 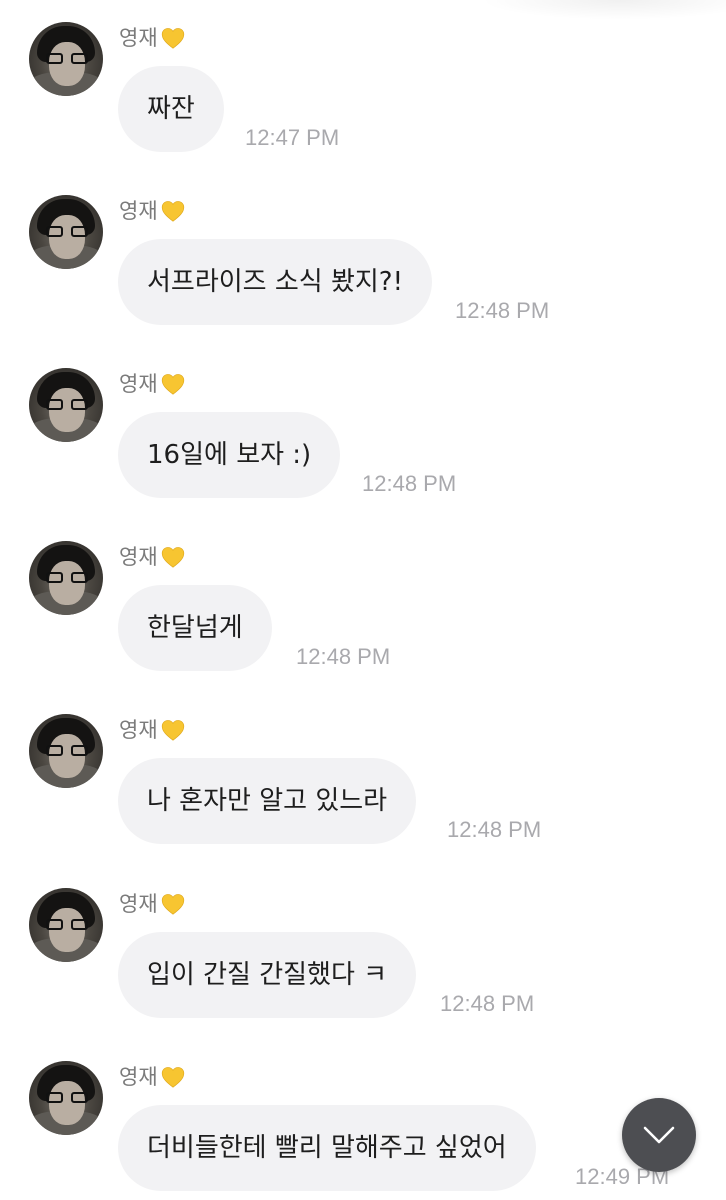 I want to click on scroll-to-bottom-button, so click(x=659, y=1135).